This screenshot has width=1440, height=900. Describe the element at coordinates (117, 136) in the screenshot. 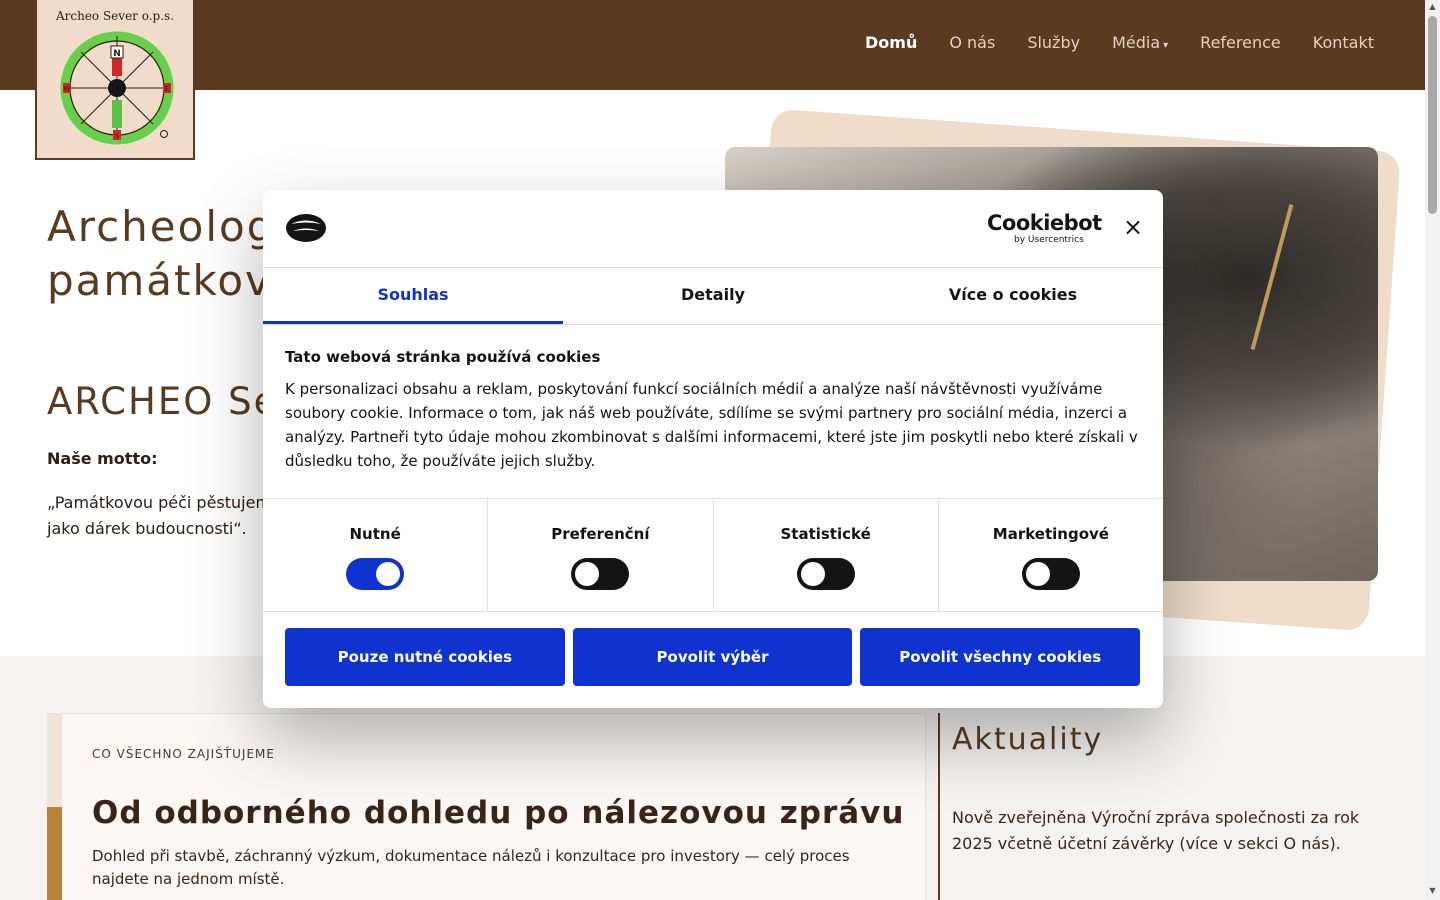

I see `svg-text: S` at that location.